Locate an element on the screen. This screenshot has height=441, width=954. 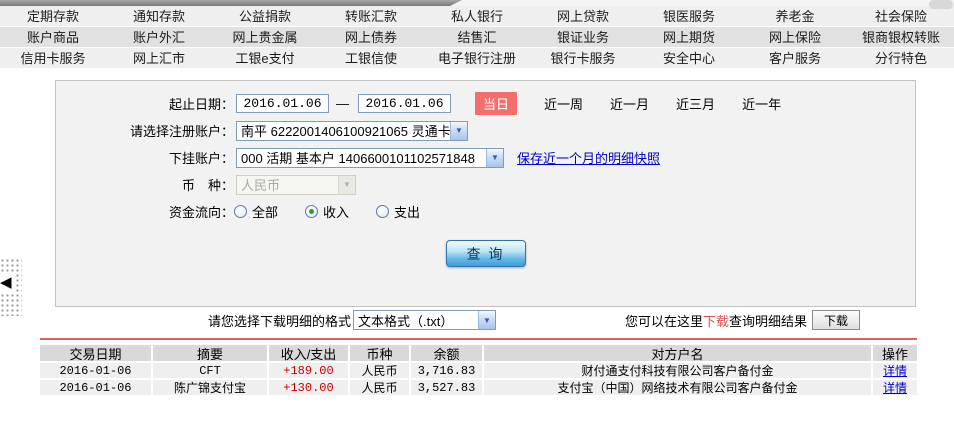
date-range-row: 起止日期： — 当日 近一周 近一月 近三月 近一年 is located at coordinates (485, 103).